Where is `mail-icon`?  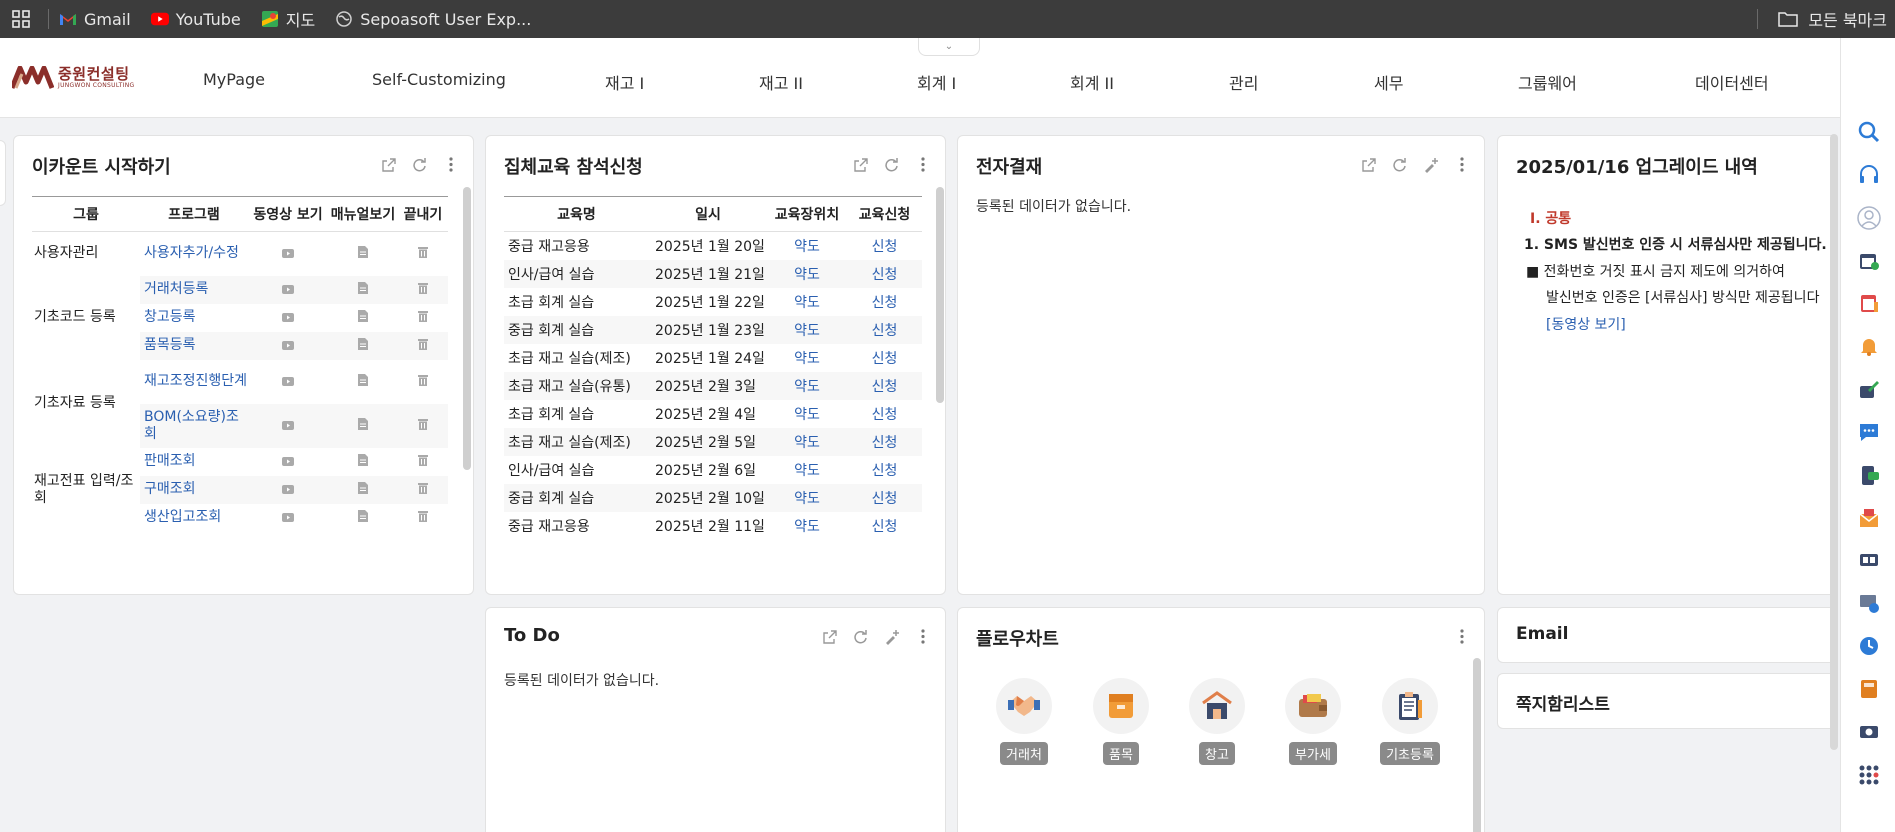
mail-icon is located at coordinates (1869, 518).